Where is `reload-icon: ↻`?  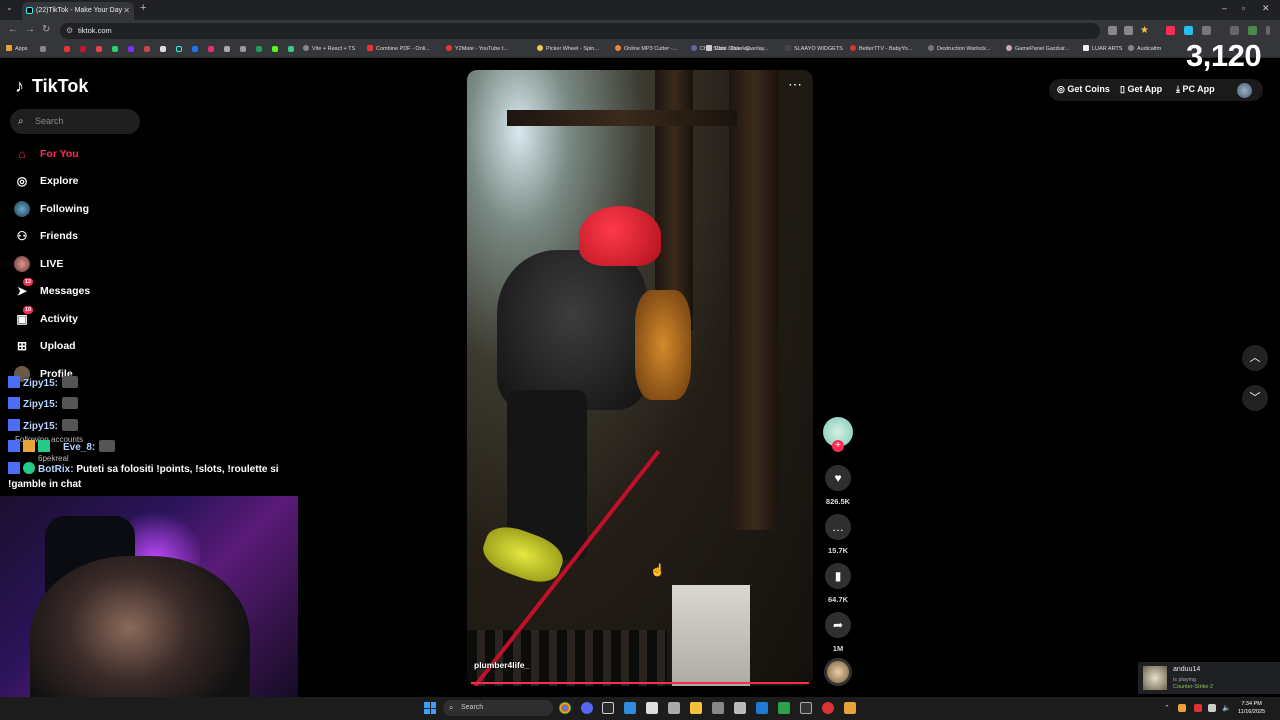 reload-icon: ↻ is located at coordinates (46, 29).